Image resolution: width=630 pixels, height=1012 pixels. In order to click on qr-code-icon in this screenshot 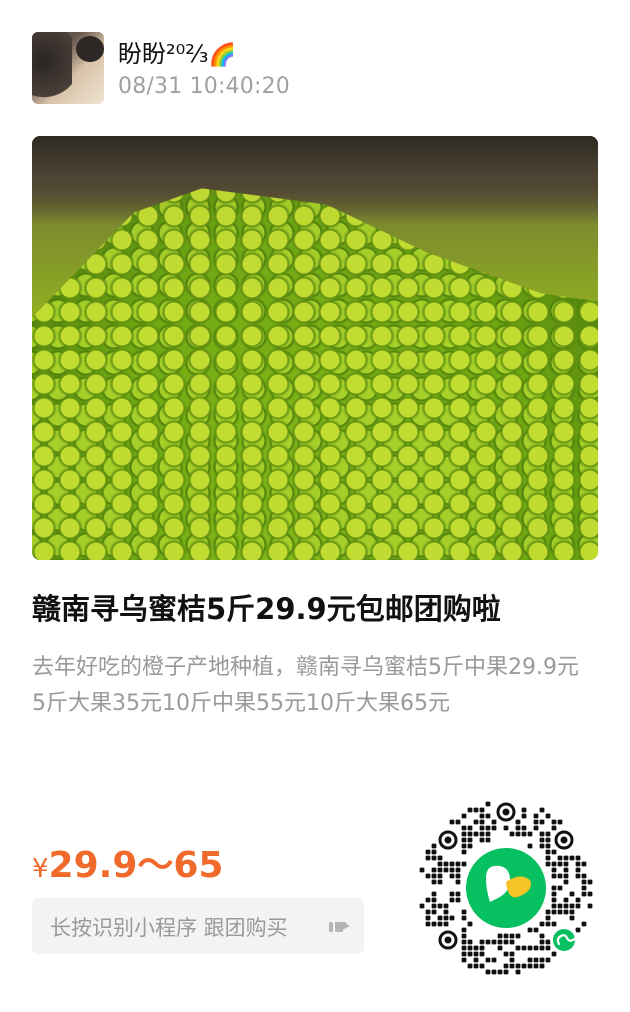, I will do `click(506, 888)`.